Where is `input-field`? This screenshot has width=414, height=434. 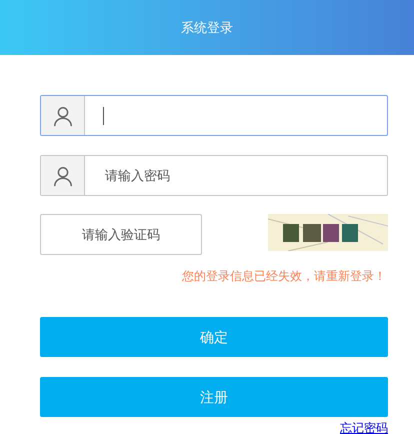
input-field is located at coordinates (214, 115).